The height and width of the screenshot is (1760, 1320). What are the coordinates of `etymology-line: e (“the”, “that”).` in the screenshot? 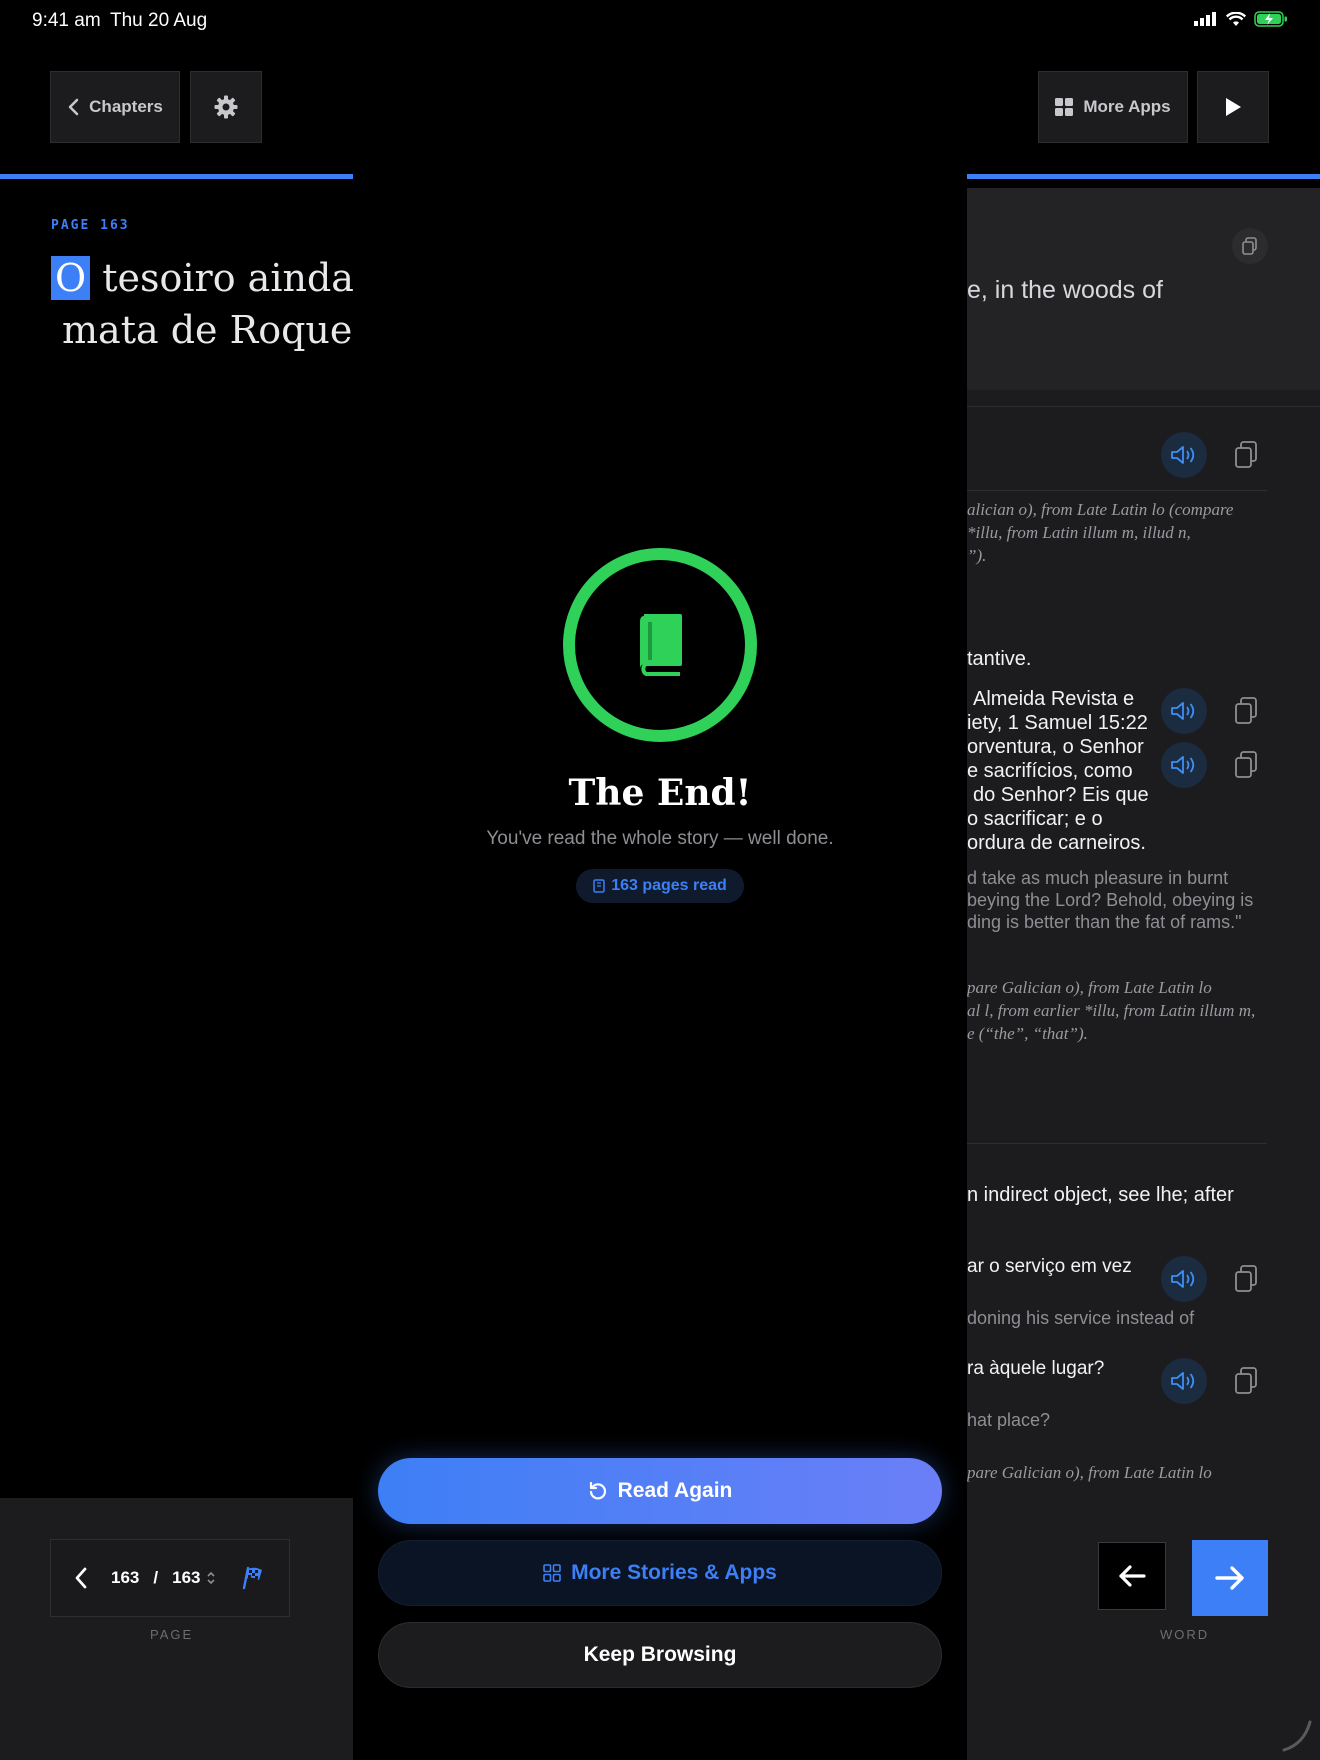 It's located at (1027, 1033).